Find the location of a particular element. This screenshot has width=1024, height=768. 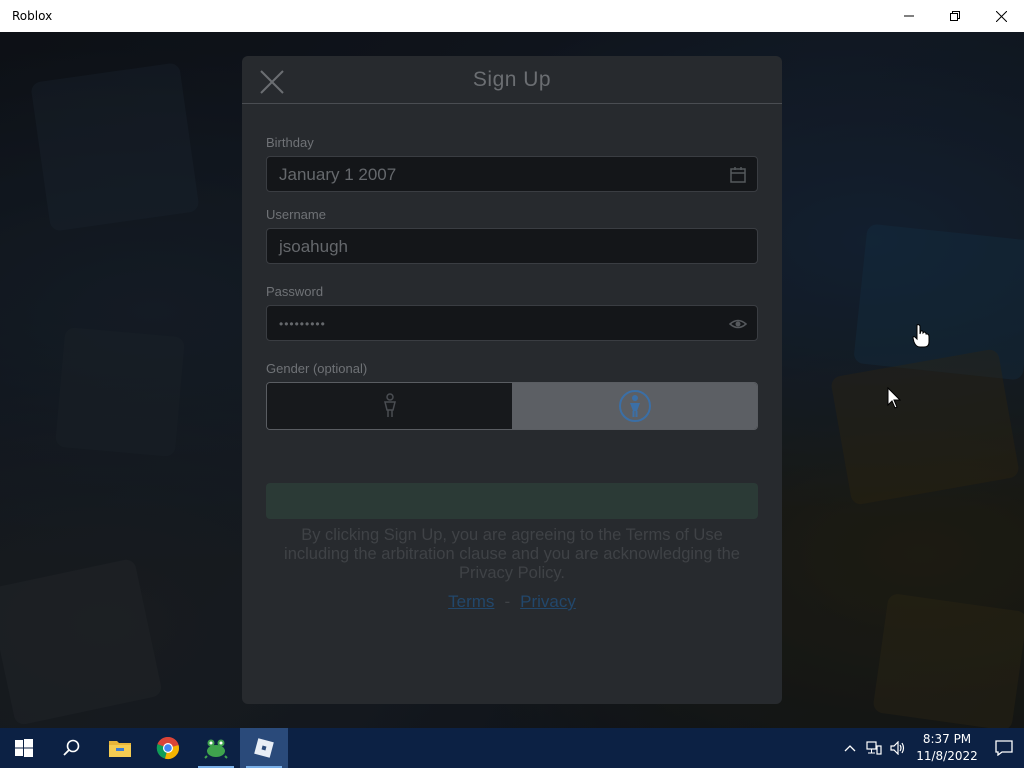

username-value: jsoahugh is located at coordinates (314, 246).